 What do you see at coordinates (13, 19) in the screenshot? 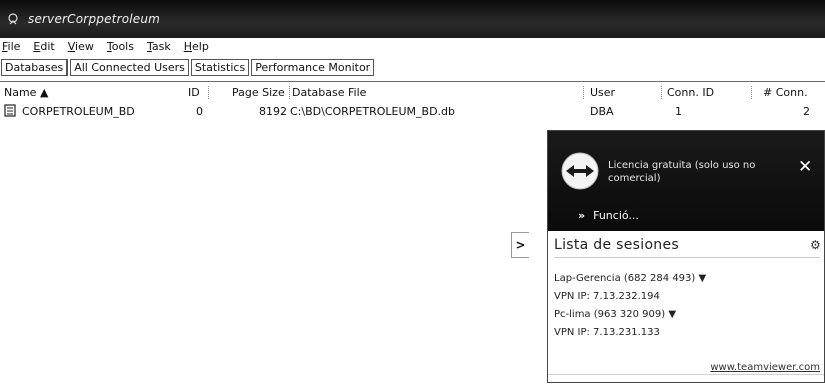
I see `server-icon` at bounding box center [13, 19].